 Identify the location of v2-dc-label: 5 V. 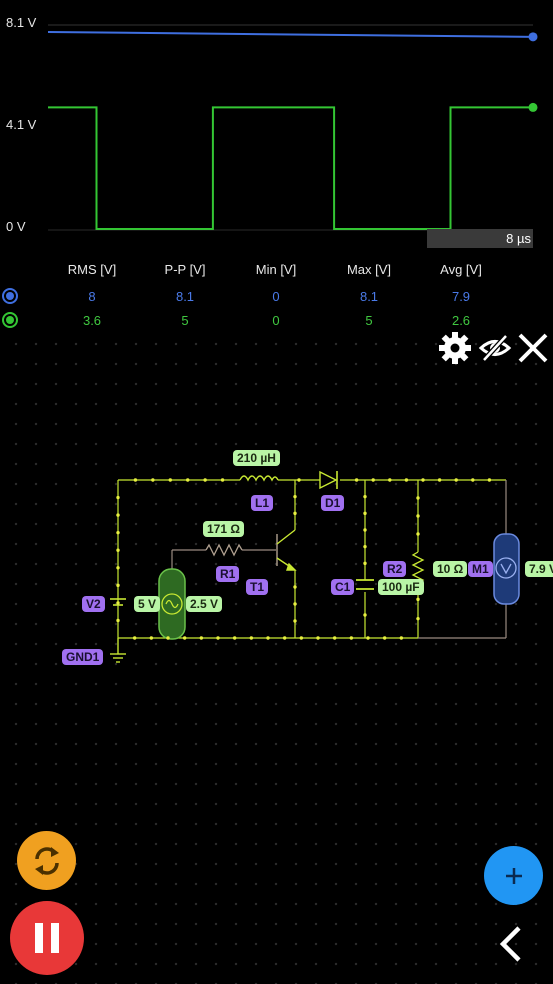
(147, 604).